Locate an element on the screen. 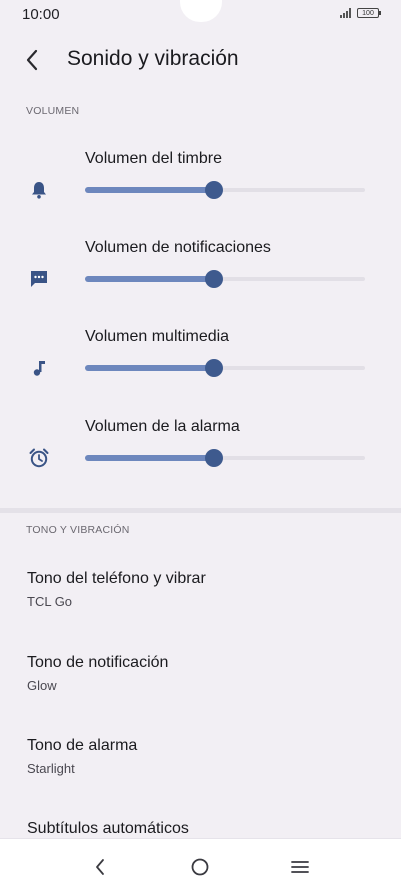  item-subtitle: TCL Go is located at coordinates (50, 601).